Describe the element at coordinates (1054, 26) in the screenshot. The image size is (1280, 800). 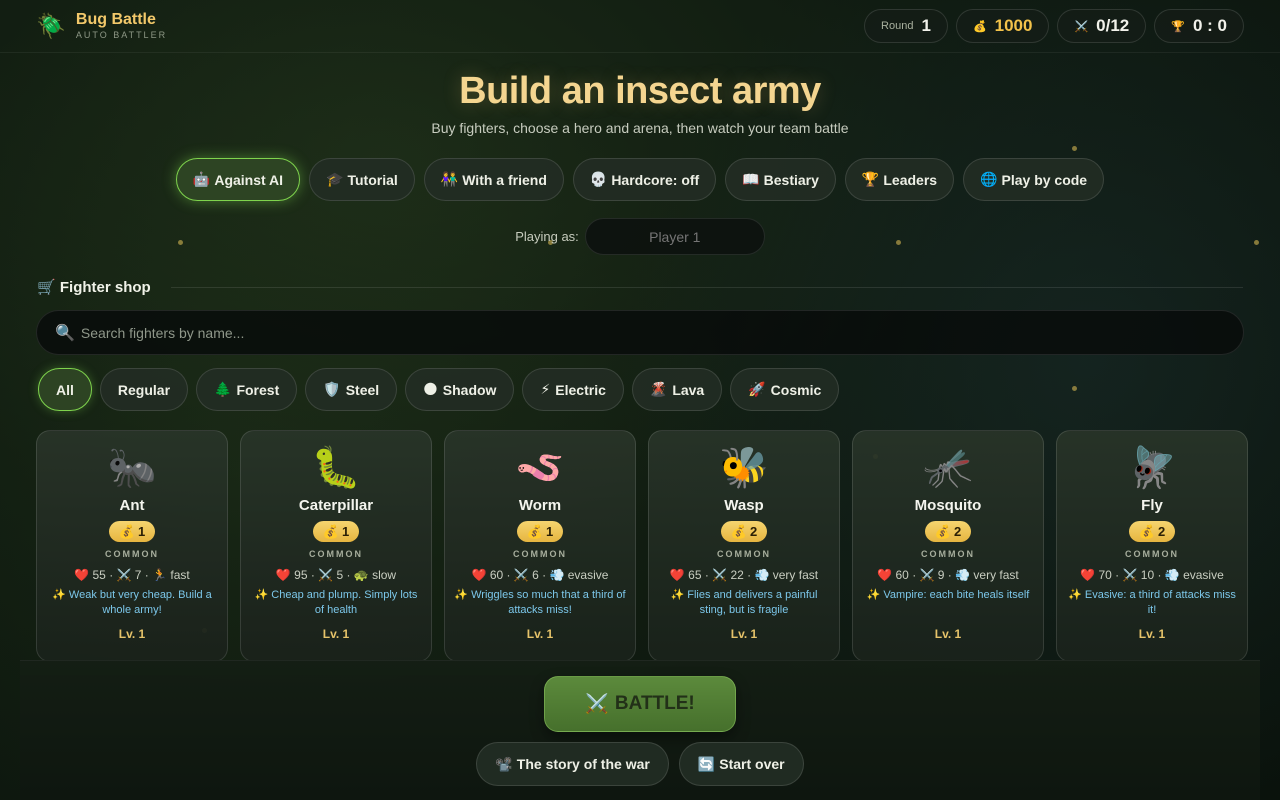
I see `stats-bar: Round 1 💰 1000 ⚔️ 0/12 🏆 0 : 0` at that location.